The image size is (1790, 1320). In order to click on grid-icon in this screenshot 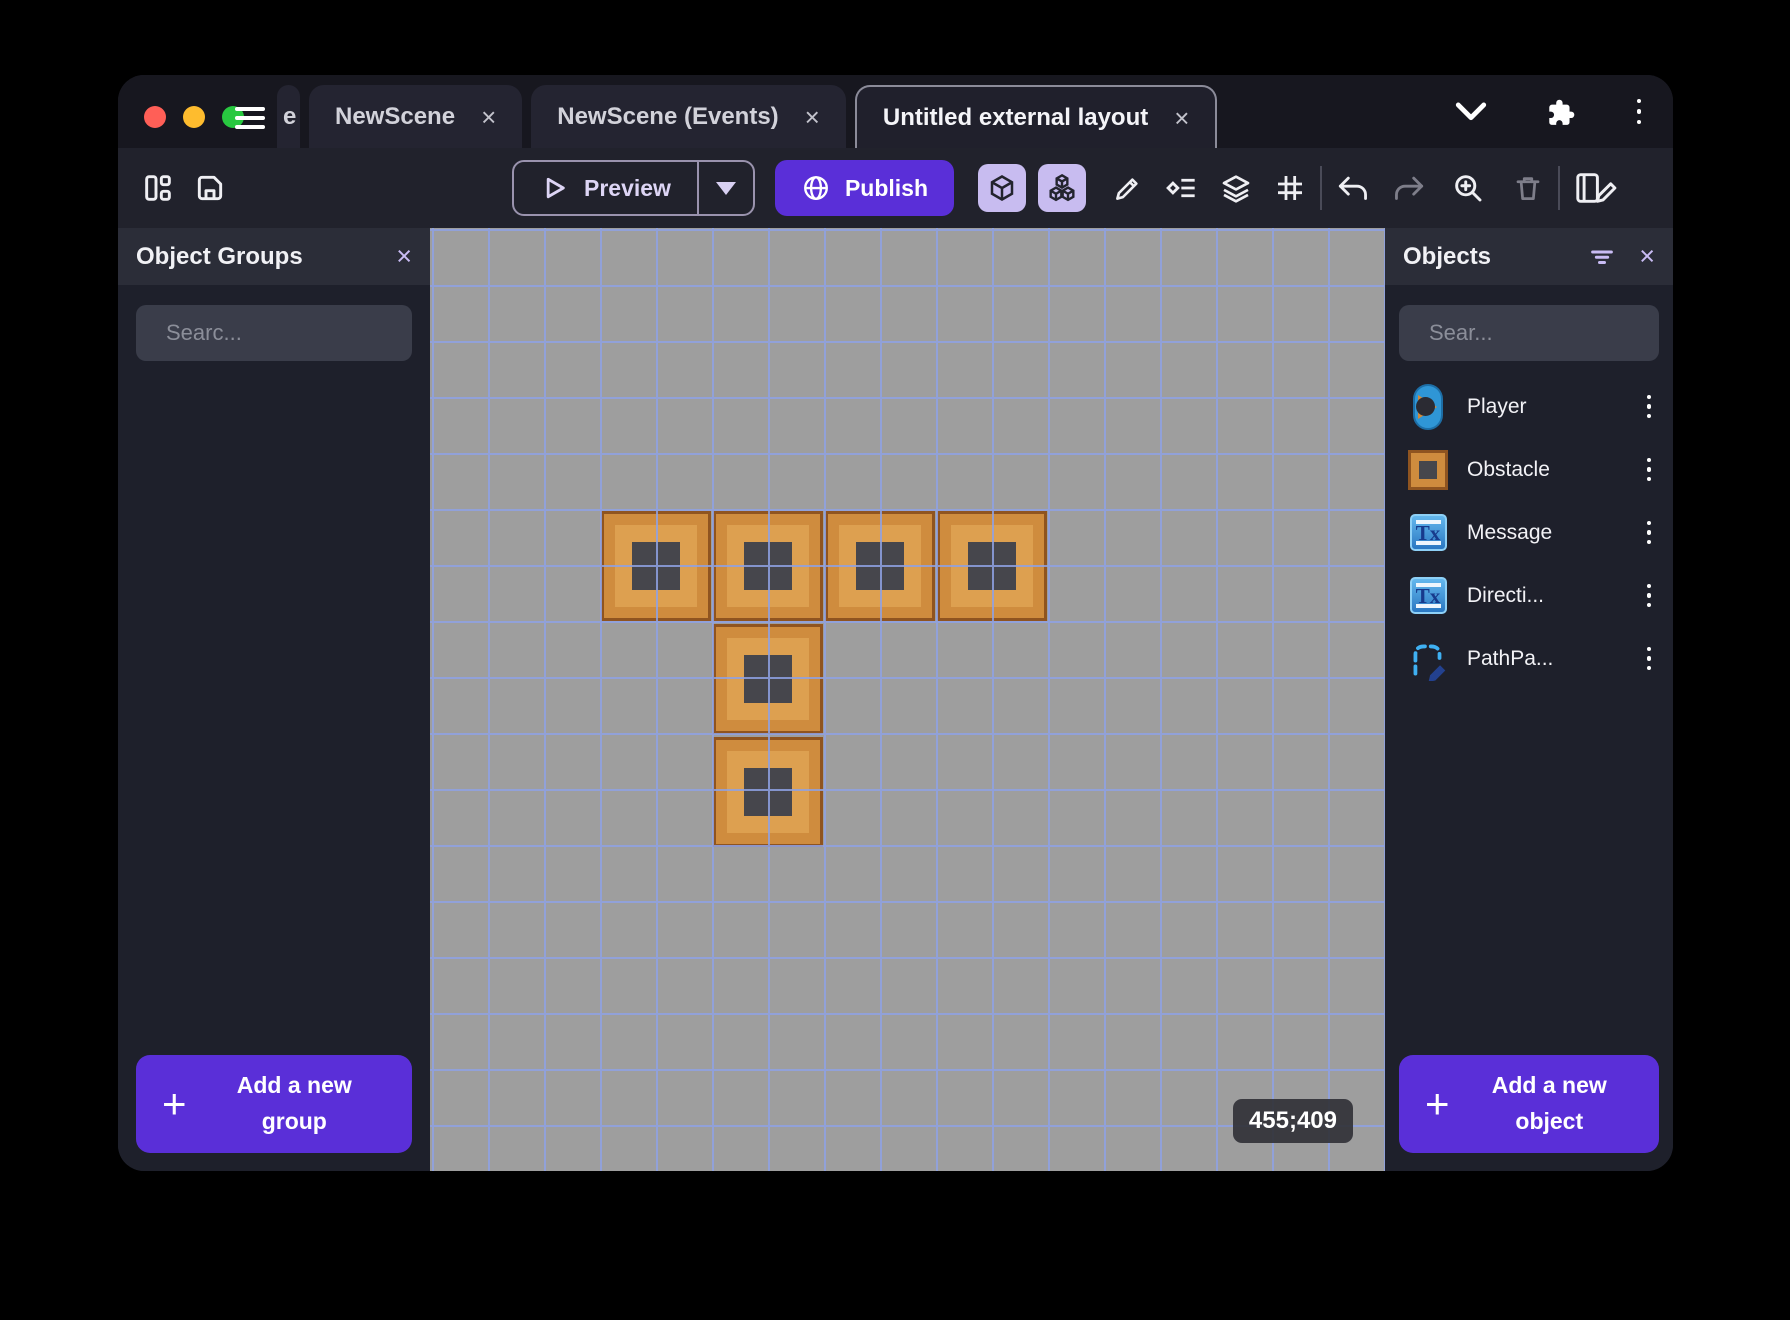, I will do `click(1290, 188)`.